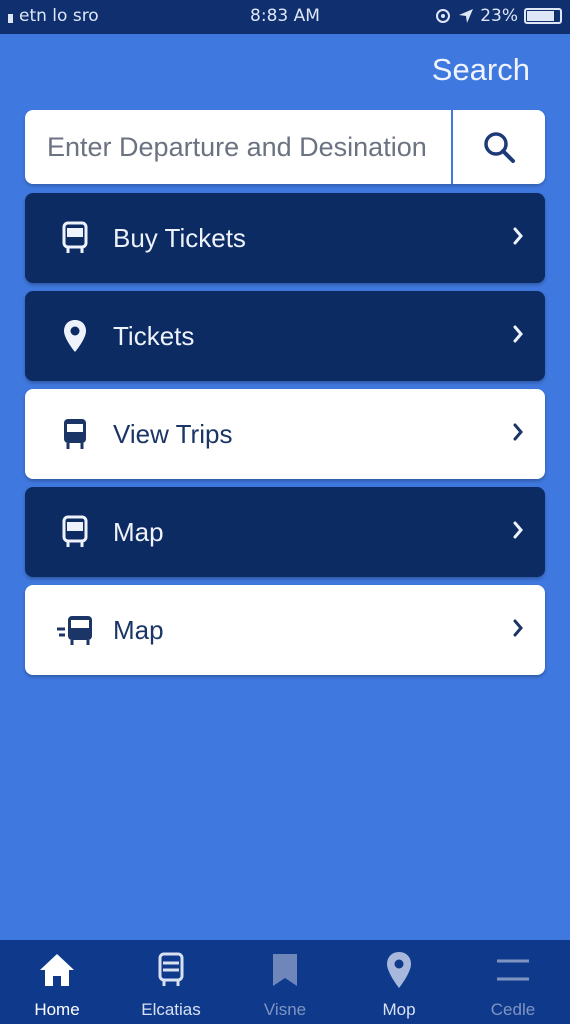 The image size is (570, 1024). What do you see at coordinates (171, 1009) in the screenshot?
I see `tab-label: Elcatias` at bounding box center [171, 1009].